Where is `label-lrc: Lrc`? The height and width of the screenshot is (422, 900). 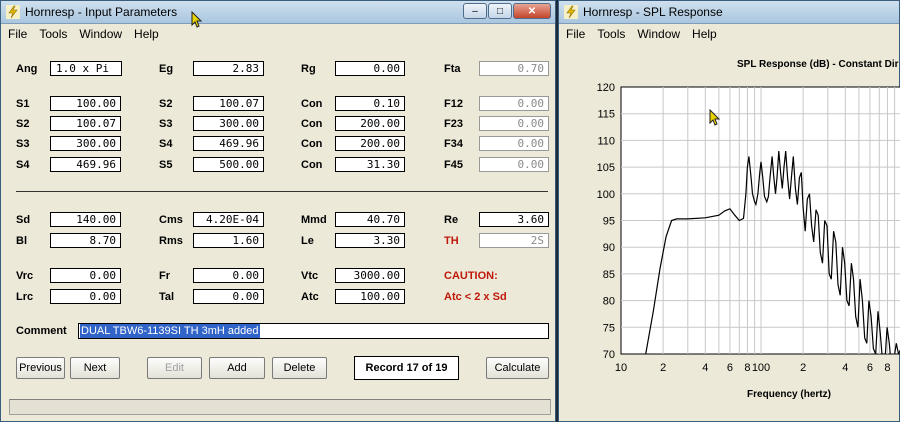
label-lrc: Lrc is located at coordinates (25, 297).